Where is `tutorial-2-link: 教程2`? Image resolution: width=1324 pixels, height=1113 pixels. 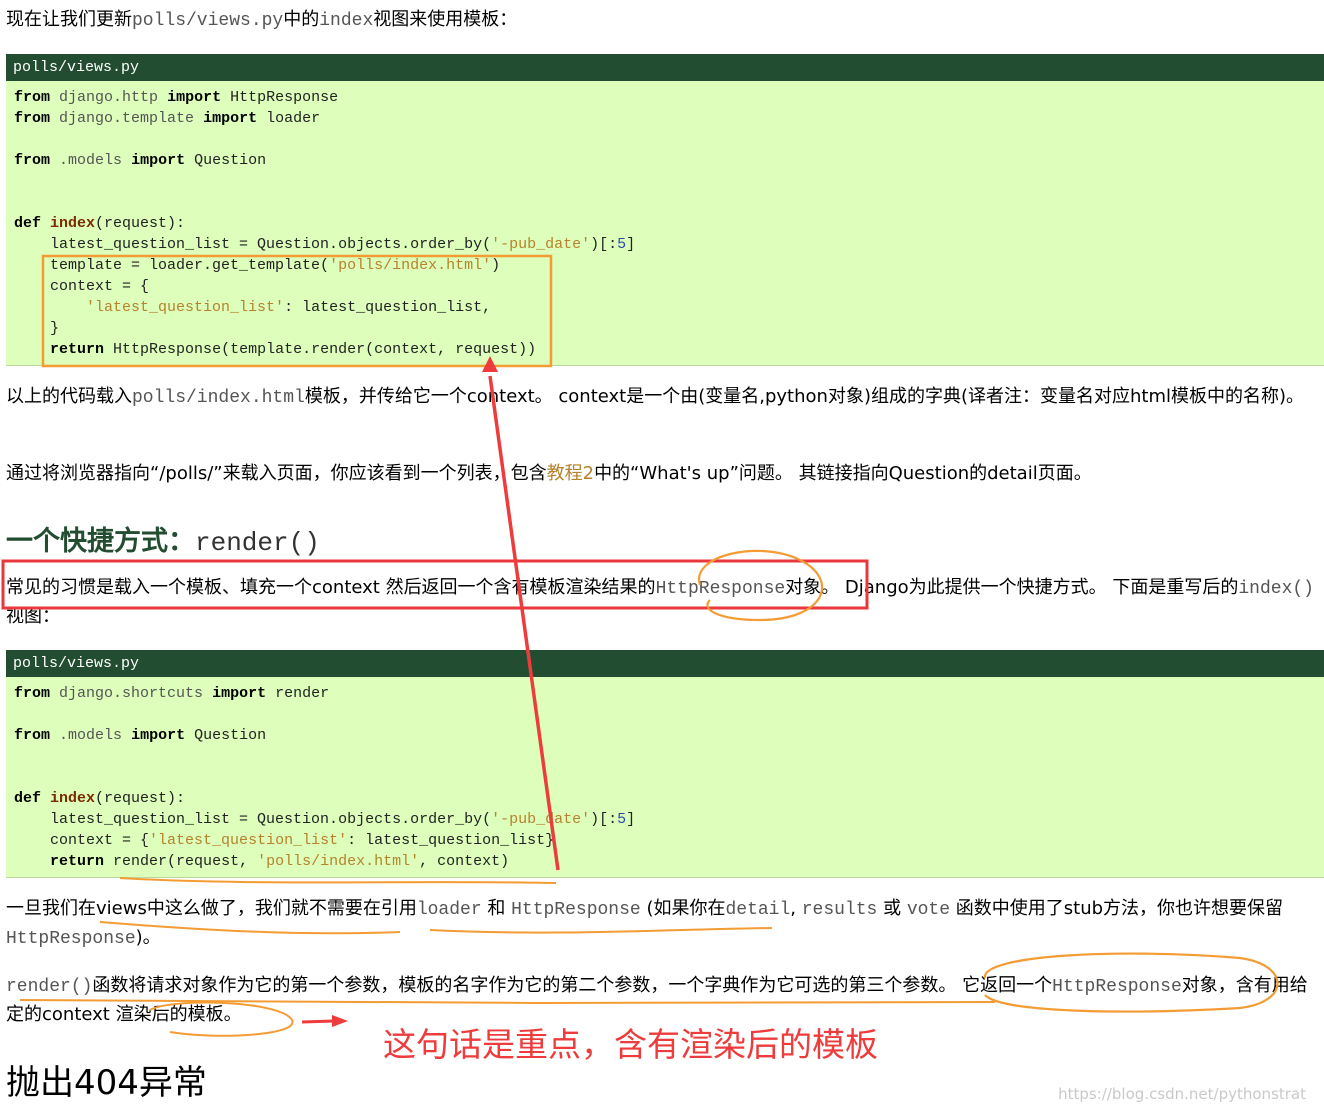
tutorial-2-link: 教程2 is located at coordinates (570, 473).